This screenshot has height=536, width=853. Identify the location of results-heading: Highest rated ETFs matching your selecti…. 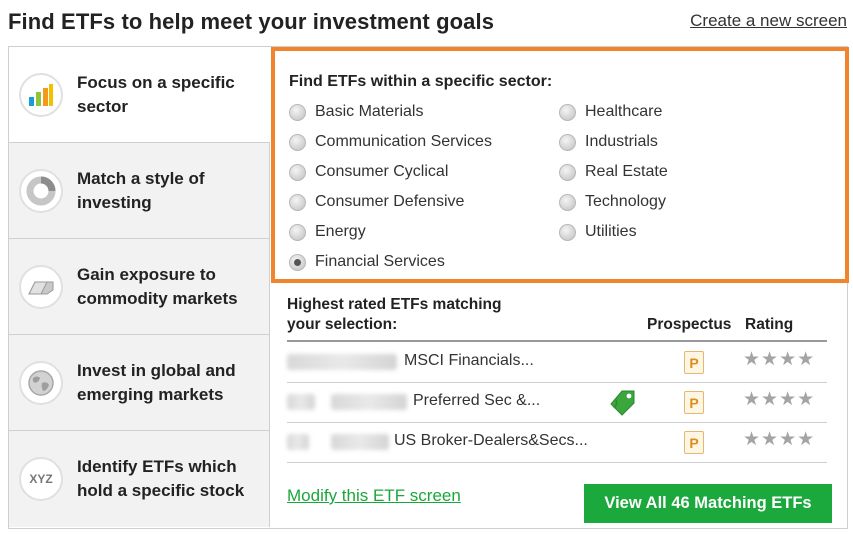
(394, 314).